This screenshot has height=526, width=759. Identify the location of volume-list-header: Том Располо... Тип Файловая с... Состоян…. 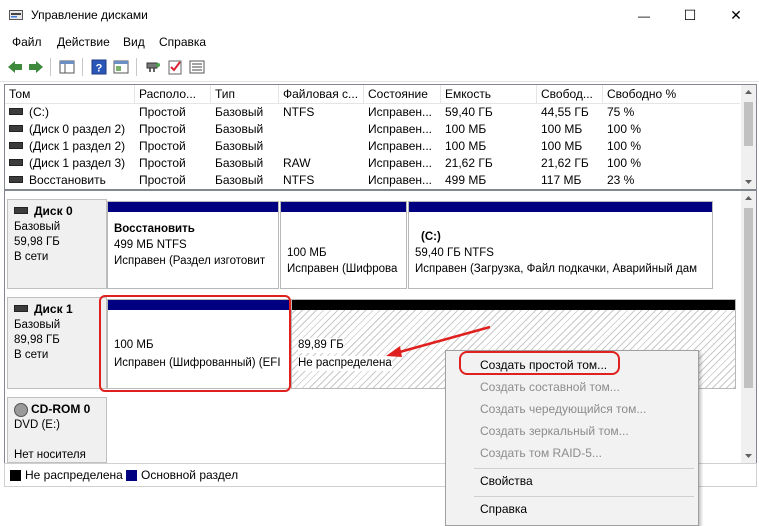
(372, 94).